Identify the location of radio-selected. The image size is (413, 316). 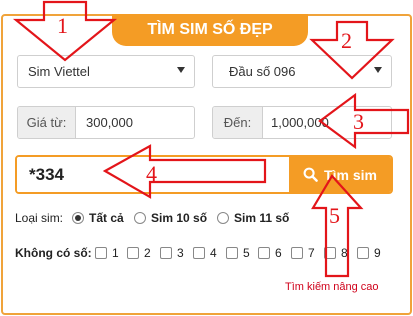
(78, 218).